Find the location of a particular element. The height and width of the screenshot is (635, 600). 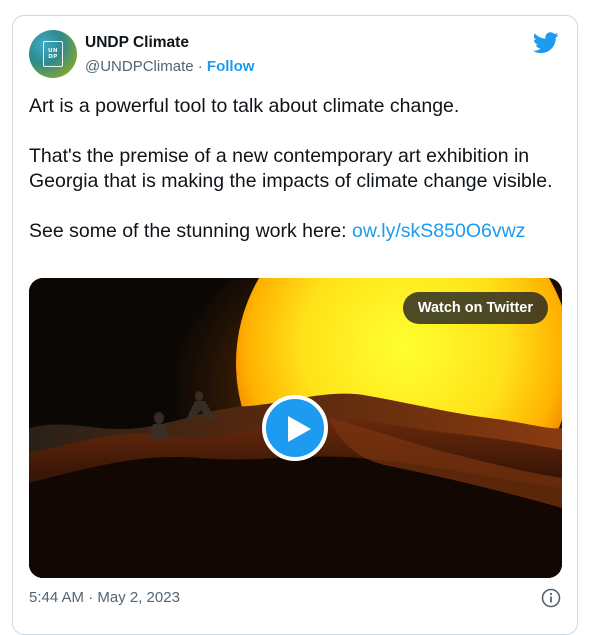

twitter-bird-icon is located at coordinates (546, 43).